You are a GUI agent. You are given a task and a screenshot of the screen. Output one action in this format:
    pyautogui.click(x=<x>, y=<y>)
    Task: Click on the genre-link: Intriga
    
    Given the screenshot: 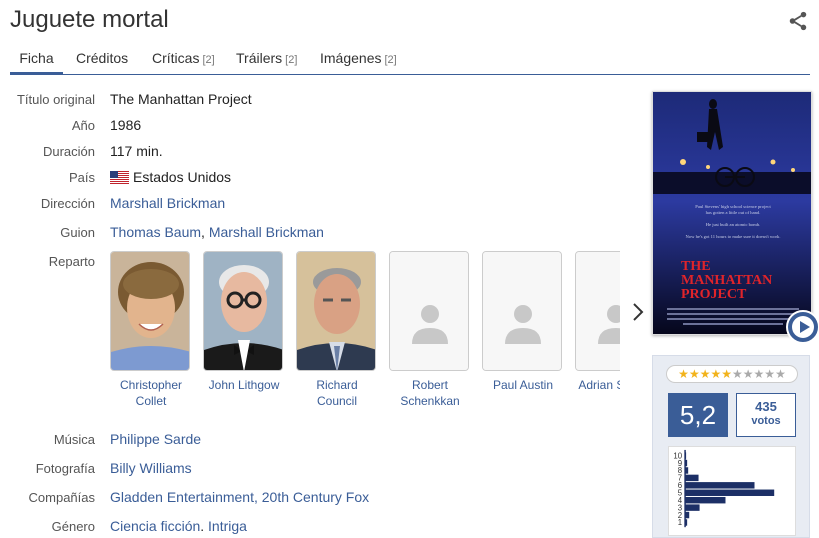 What is the action you would take?
    pyautogui.click(x=227, y=526)
    